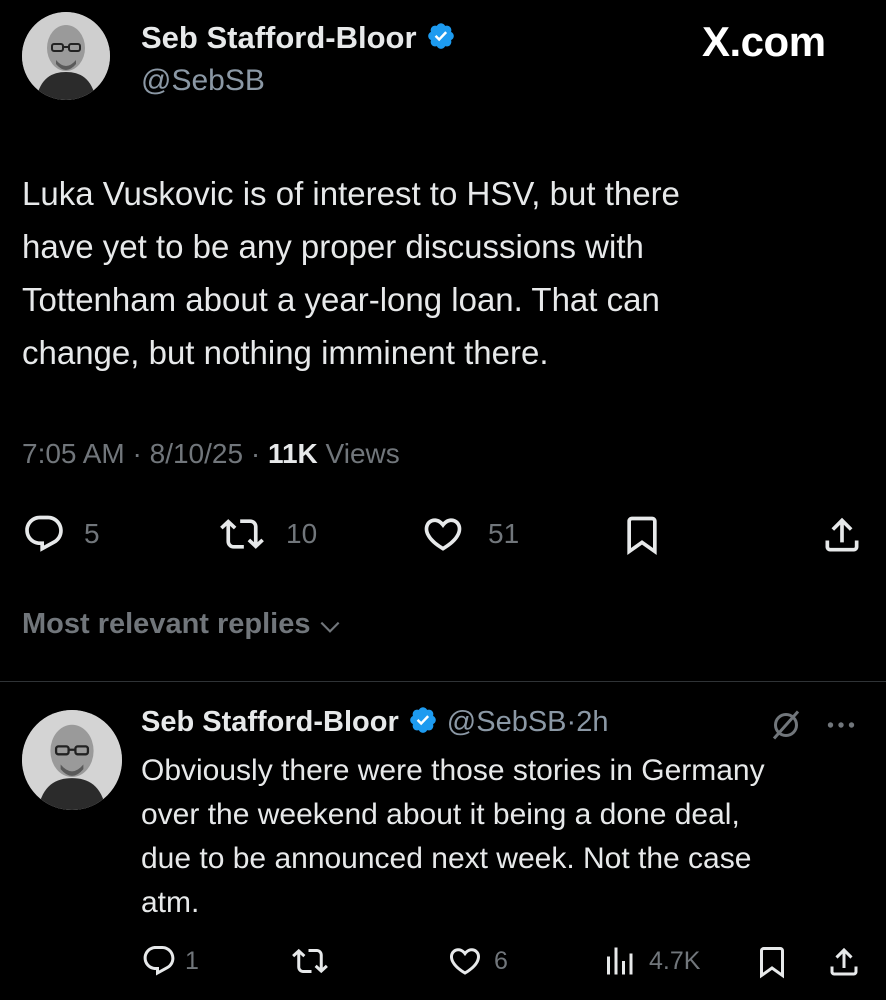 This screenshot has width=886, height=1000. I want to click on author-handle: @SebSB, so click(203, 81).